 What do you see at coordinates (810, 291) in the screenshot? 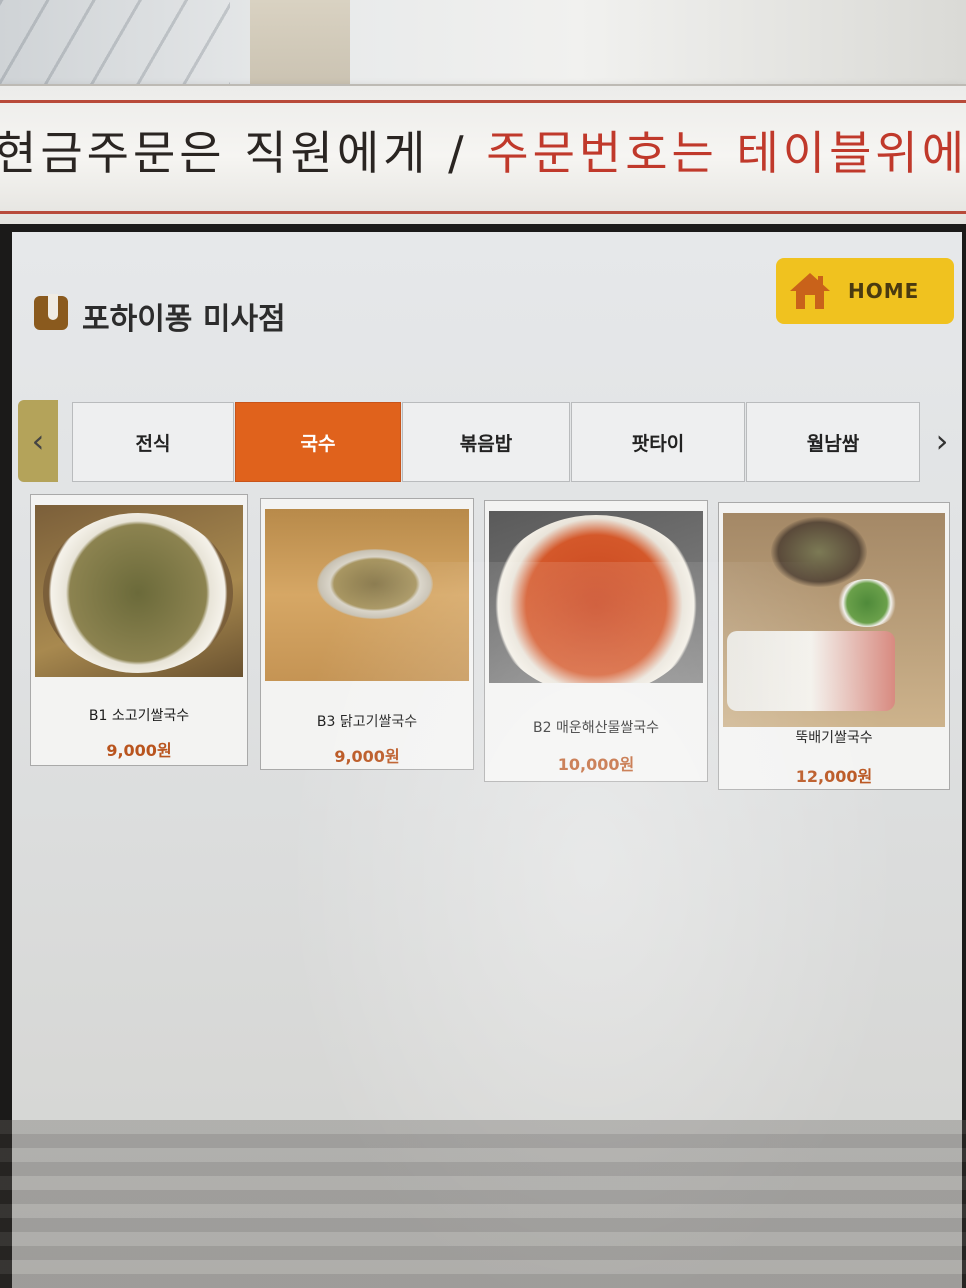
I see `house-icon` at bounding box center [810, 291].